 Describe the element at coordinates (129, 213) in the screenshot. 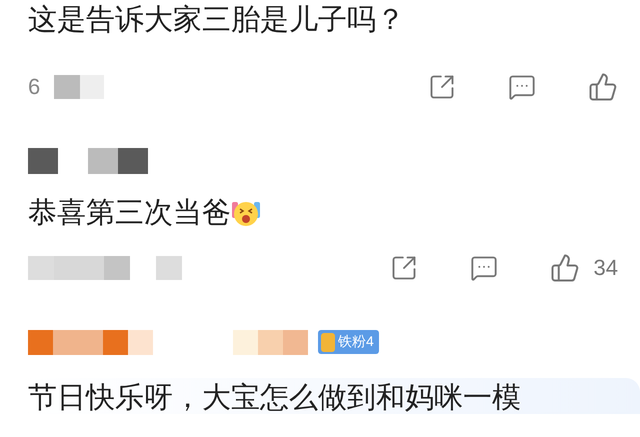

I see `comment-text: 恭喜第三次当爸` at that location.